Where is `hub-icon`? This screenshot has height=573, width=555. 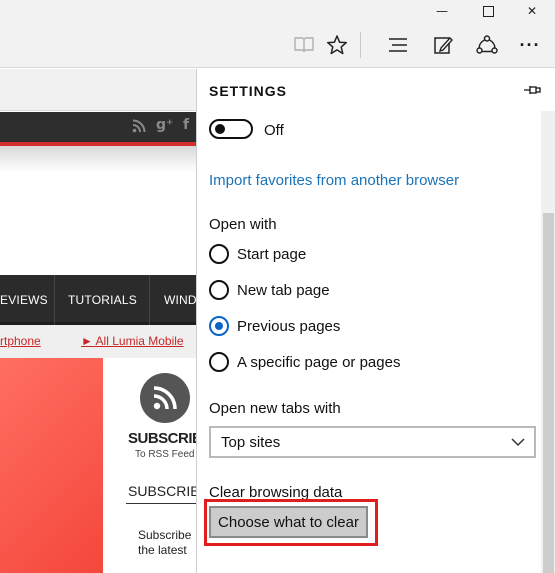
hub-icon is located at coordinates (398, 45).